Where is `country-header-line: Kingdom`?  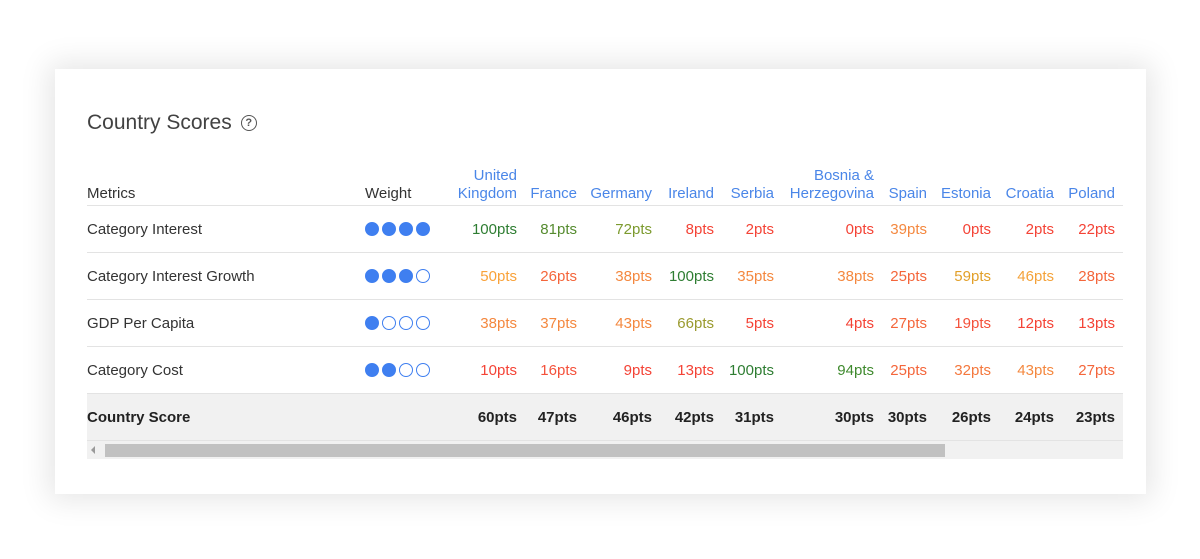 country-header-line: Kingdom is located at coordinates (487, 193).